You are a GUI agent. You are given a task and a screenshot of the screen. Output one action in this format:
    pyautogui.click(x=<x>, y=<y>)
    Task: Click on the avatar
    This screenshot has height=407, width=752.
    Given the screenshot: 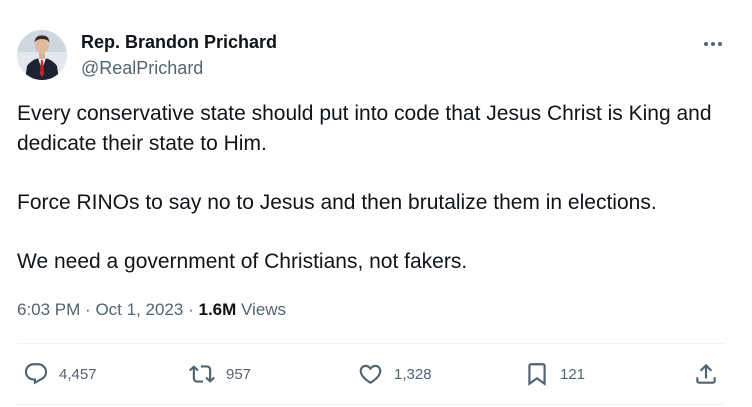 What is the action you would take?
    pyautogui.click(x=42, y=55)
    